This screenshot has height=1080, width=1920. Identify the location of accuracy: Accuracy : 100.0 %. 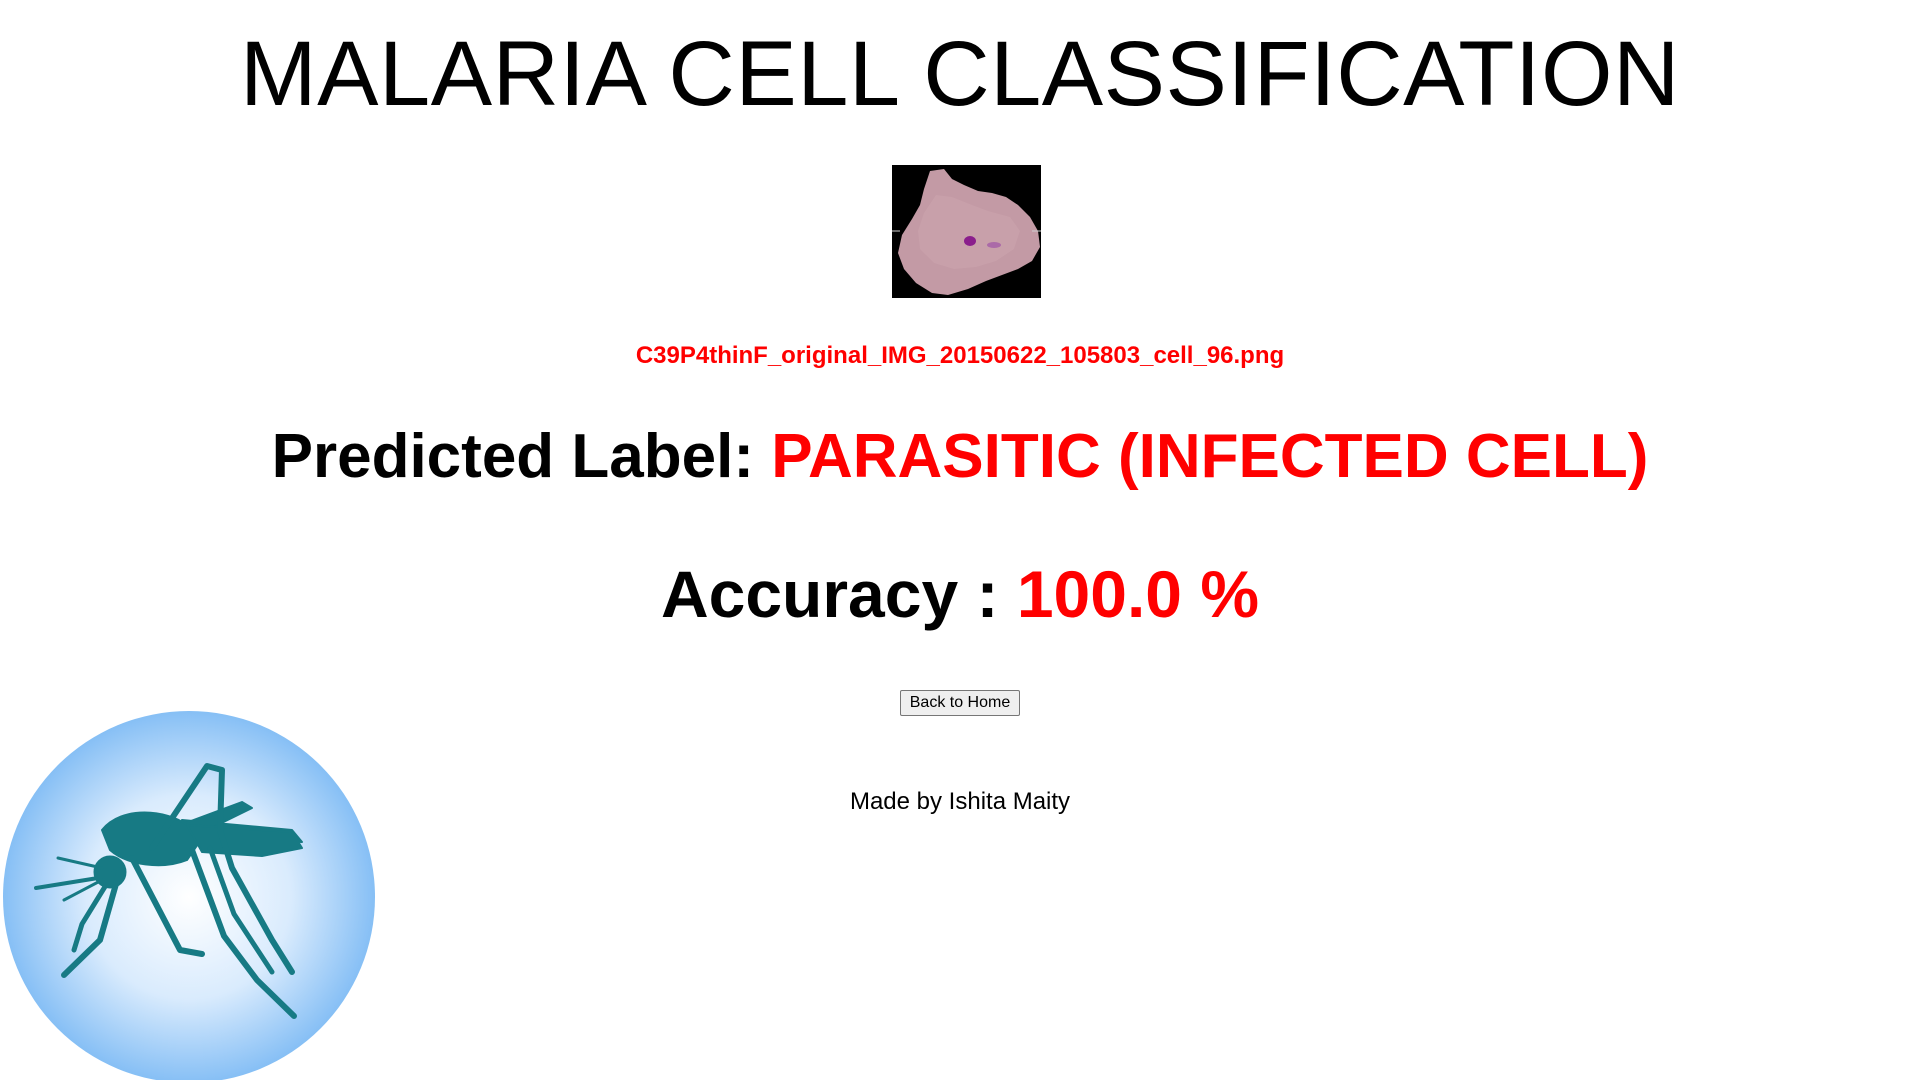
(960, 594).